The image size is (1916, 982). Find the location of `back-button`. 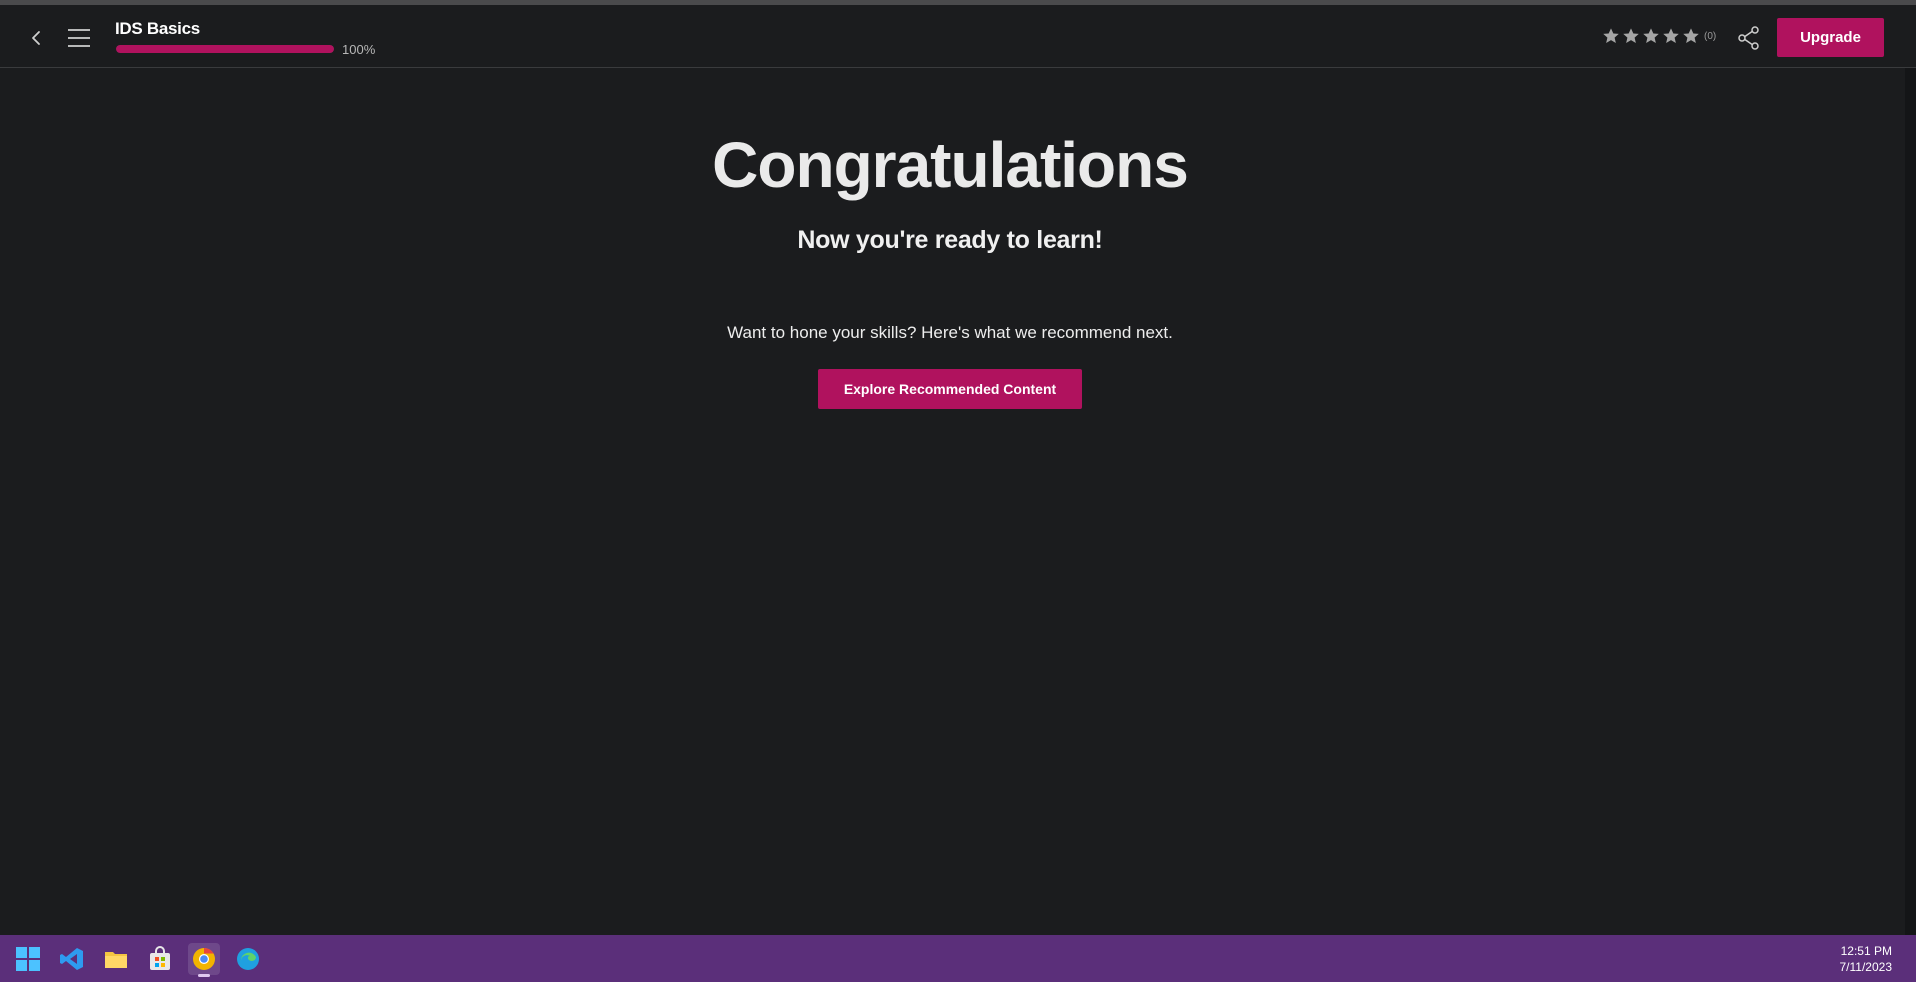

back-button is located at coordinates (37, 38).